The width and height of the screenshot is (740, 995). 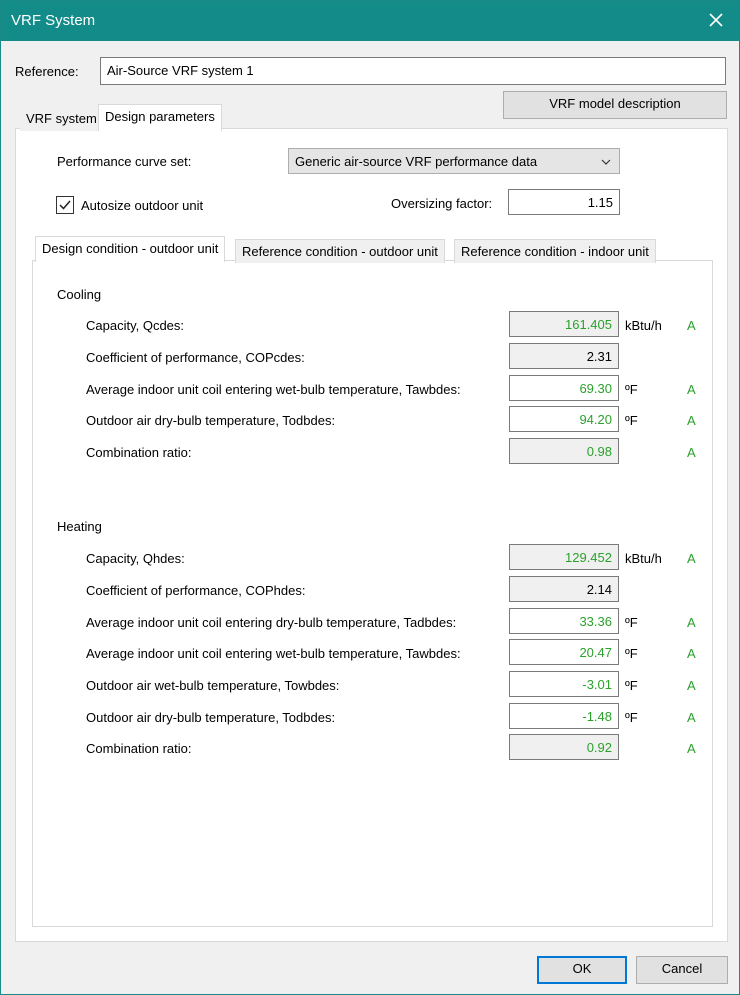 What do you see at coordinates (196, 590) in the screenshot?
I see `row-label: Coefficient of performance, COPhdes:` at bounding box center [196, 590].